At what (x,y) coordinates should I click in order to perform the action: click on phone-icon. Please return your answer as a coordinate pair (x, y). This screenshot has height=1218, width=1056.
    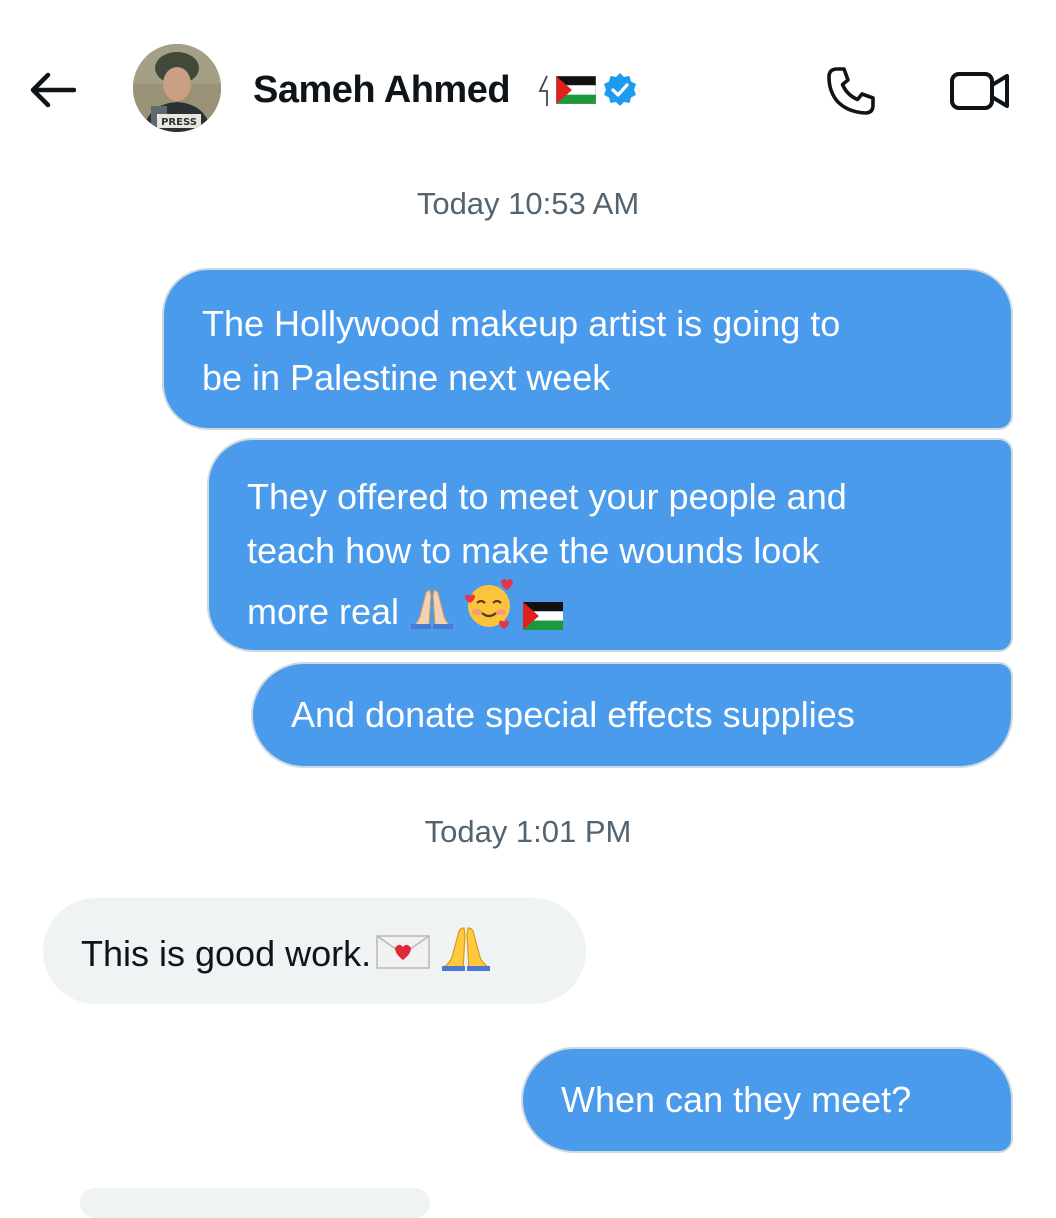
    Looking at the image, I should click on (851, 91).